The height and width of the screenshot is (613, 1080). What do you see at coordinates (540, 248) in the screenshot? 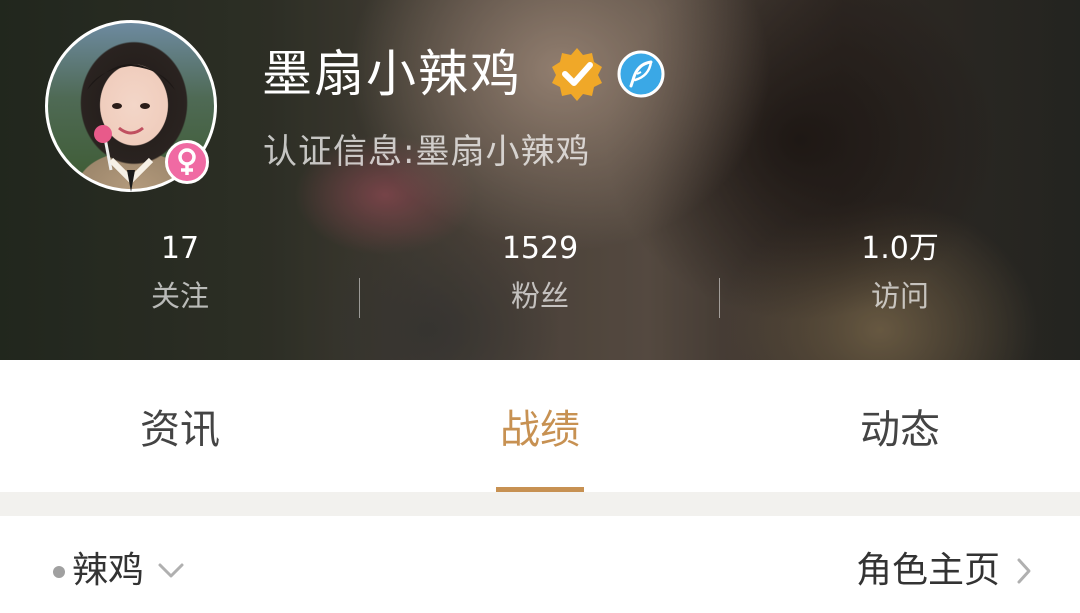
I see `fans-count: 1529` at bounding box center [540, 248].